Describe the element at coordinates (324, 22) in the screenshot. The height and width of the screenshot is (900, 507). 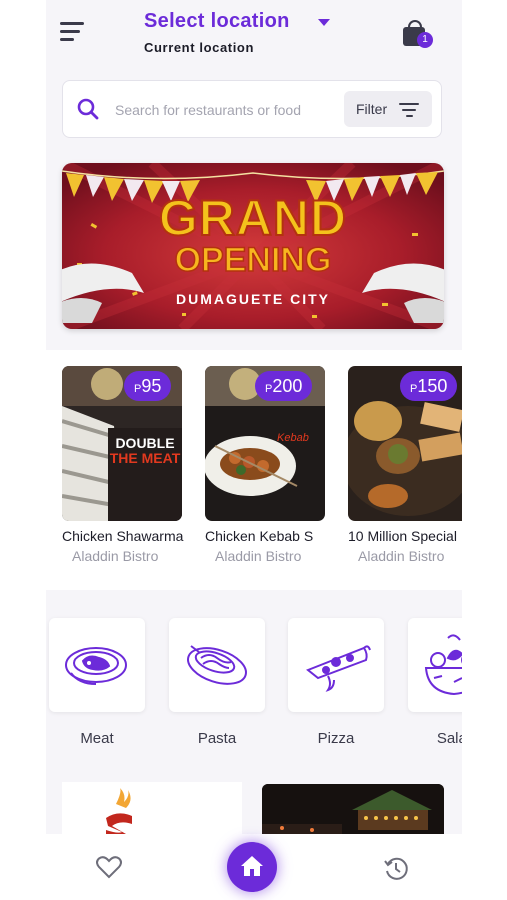
I see `chevron-down-icon` at that location.